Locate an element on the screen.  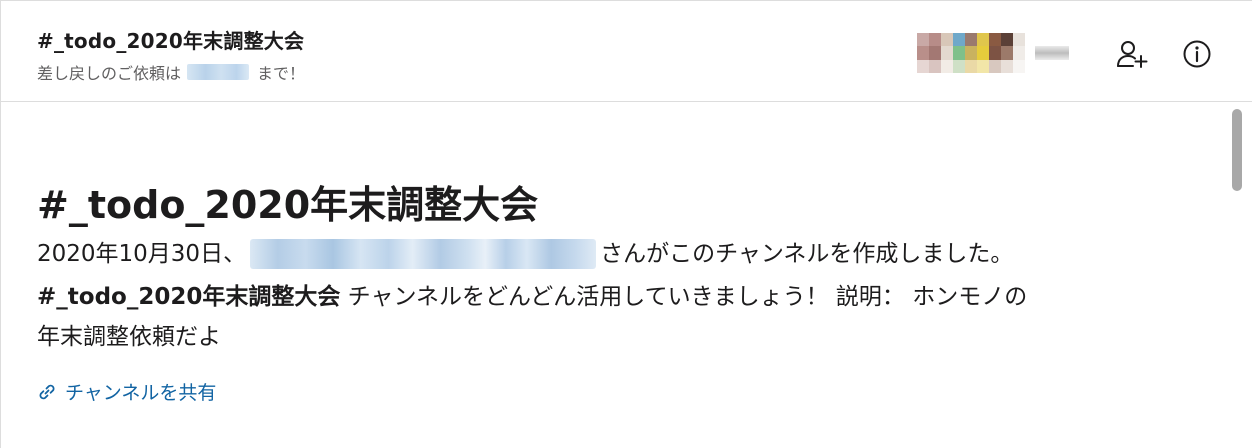
person-plus-icon is located at coordinates (1132, 54).